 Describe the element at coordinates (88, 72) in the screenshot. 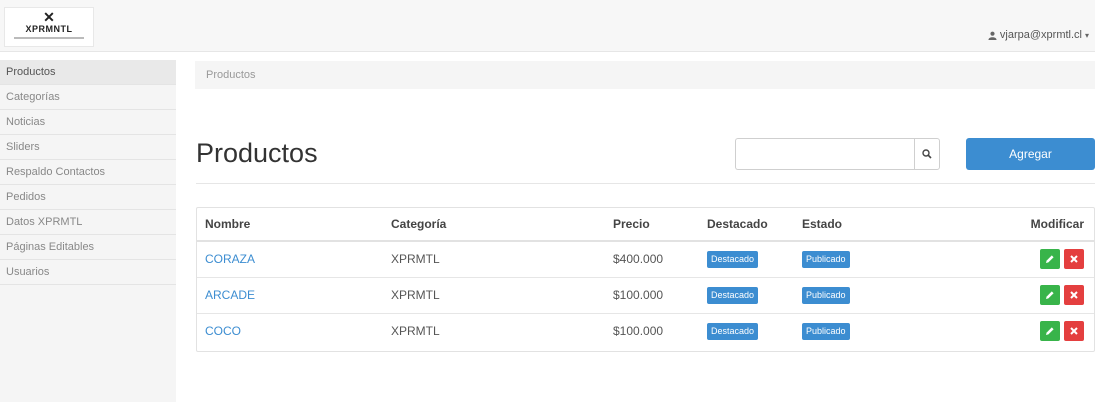

I see `sidebar-item-productos: Productos` at that location.